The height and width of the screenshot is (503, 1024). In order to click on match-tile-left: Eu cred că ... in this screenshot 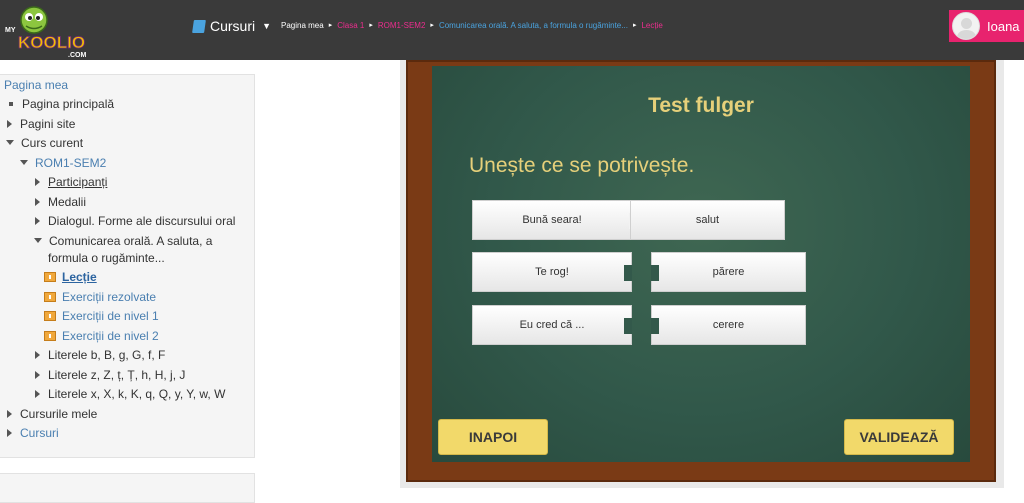, I will do `click(552, 325)`.